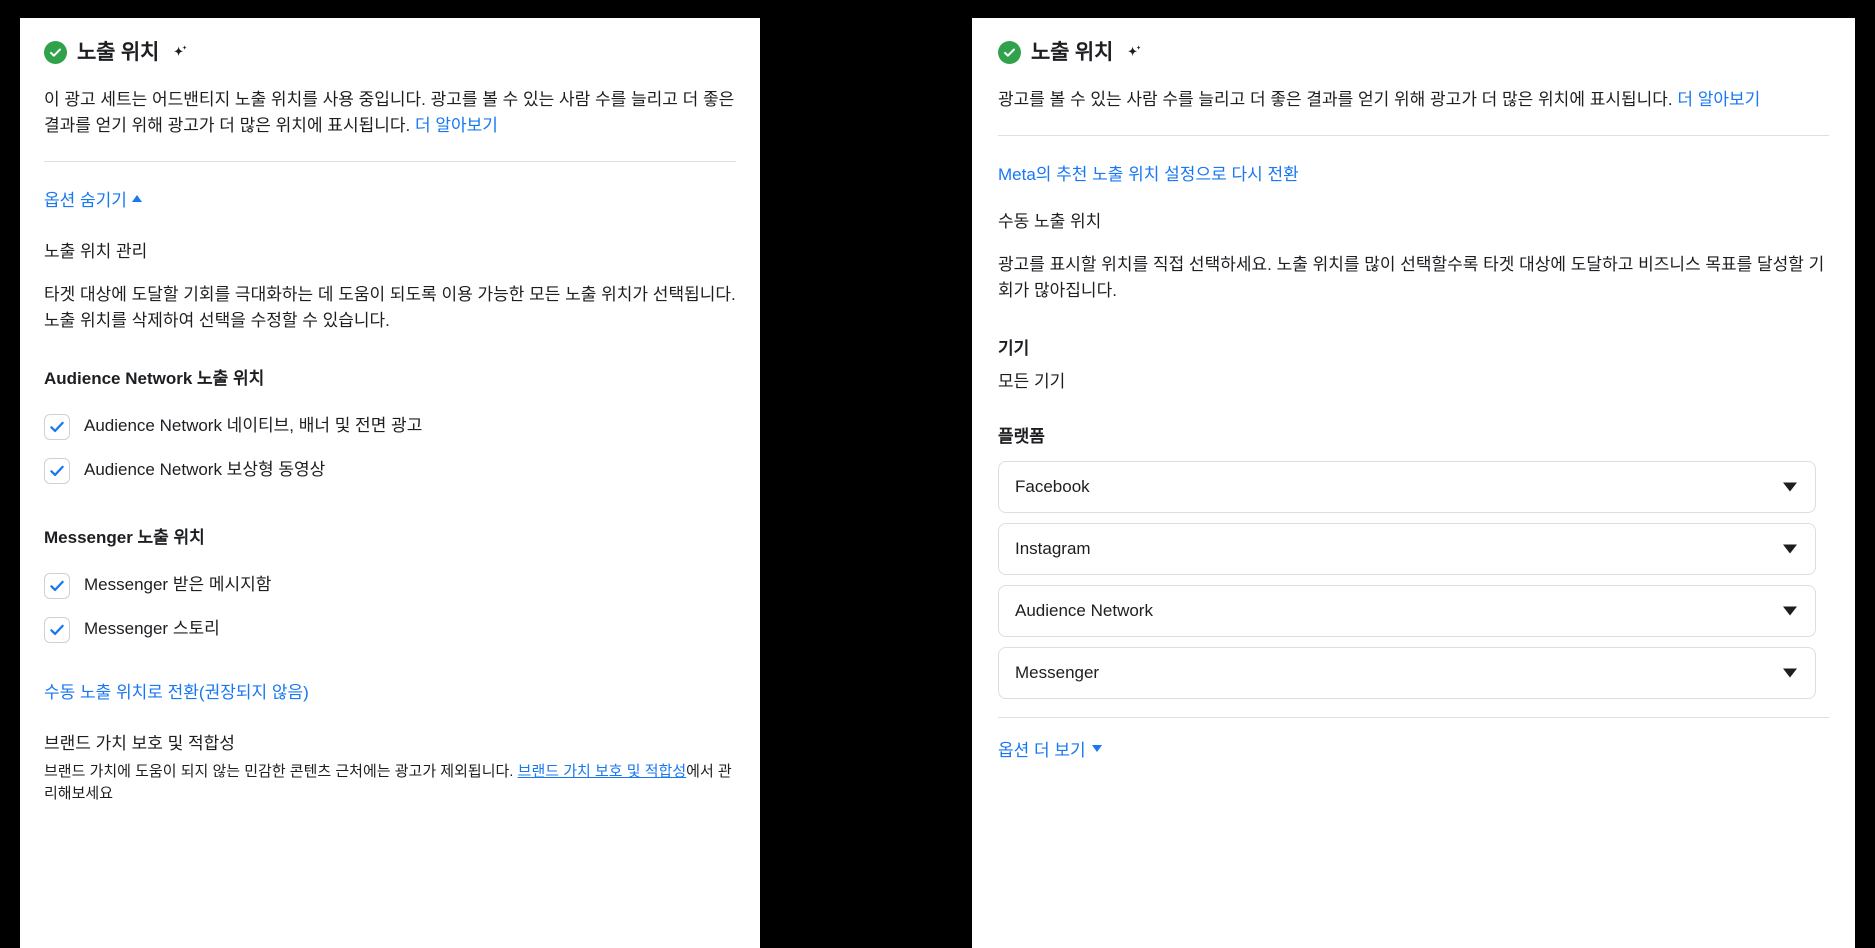  What do you see at coordinates (1084, 610) in the screenshot?
I see `platform-label: Audience Network` at bounding box center [1084, 610].